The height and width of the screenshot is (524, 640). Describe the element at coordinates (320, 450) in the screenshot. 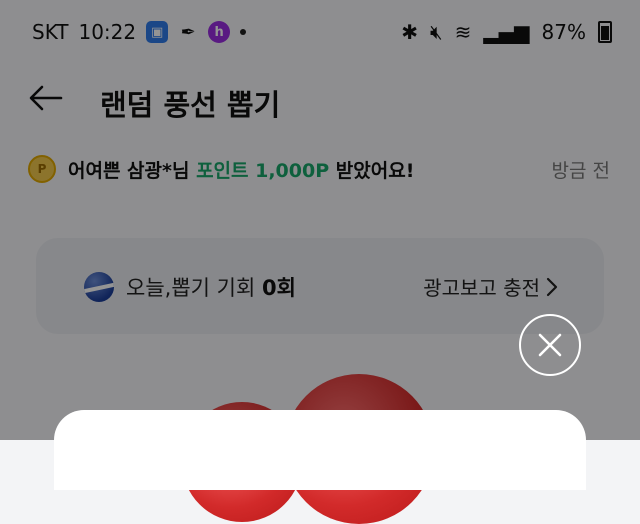

I see `reward-modal` at that location.